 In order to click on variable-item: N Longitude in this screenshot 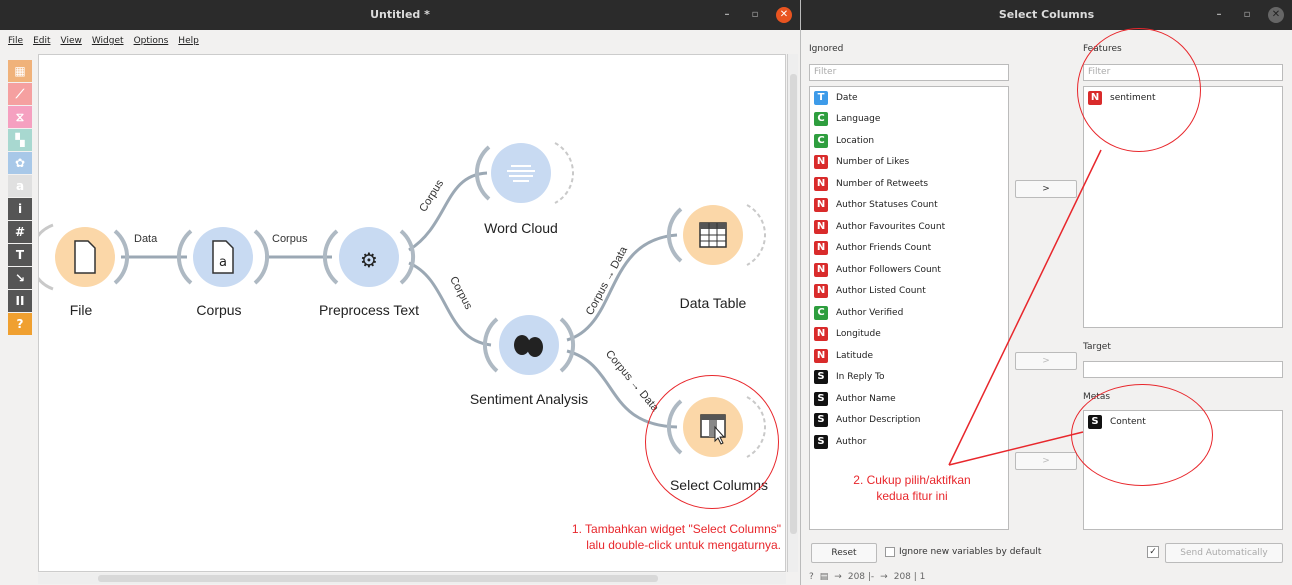, I will do `click(909, 335)`.